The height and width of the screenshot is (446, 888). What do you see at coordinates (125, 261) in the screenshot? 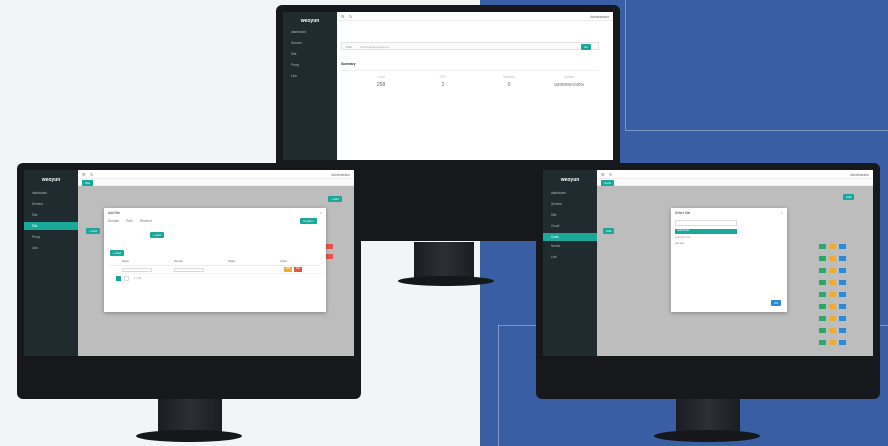
I see `col-header-name: Name` at bounding box center [125, 261].